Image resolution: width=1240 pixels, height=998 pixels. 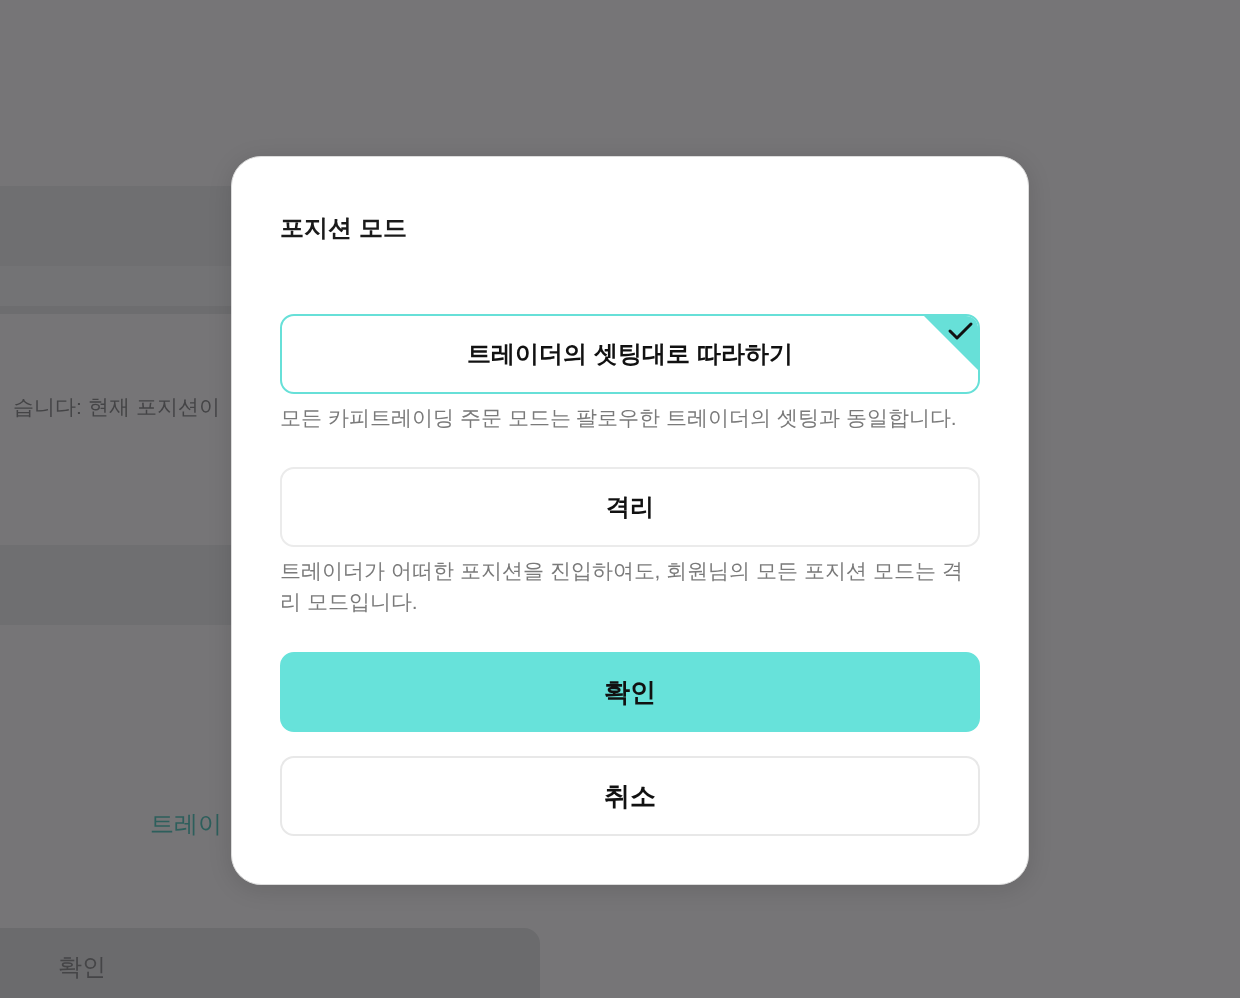 I want to click on option-description: 트레이더가 어떠한 포지션을 진입하여도, 회원님의 모든 포지션 모드는 격리 모드입니다., so click(x=622, y=586).